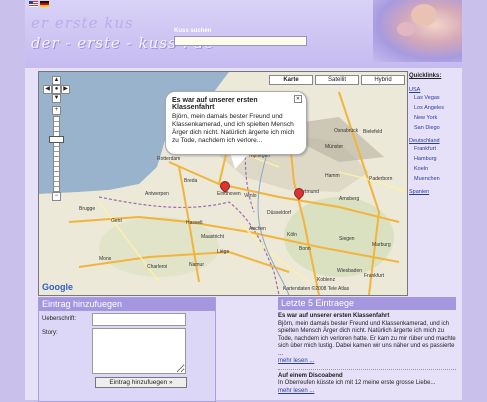 Image resolution: width=487 pixels, height=402 pixels. What do you see at coordinates (44, 4) in the screenshot?
I see `de-flag-icon` at bounding box center [44, 4].